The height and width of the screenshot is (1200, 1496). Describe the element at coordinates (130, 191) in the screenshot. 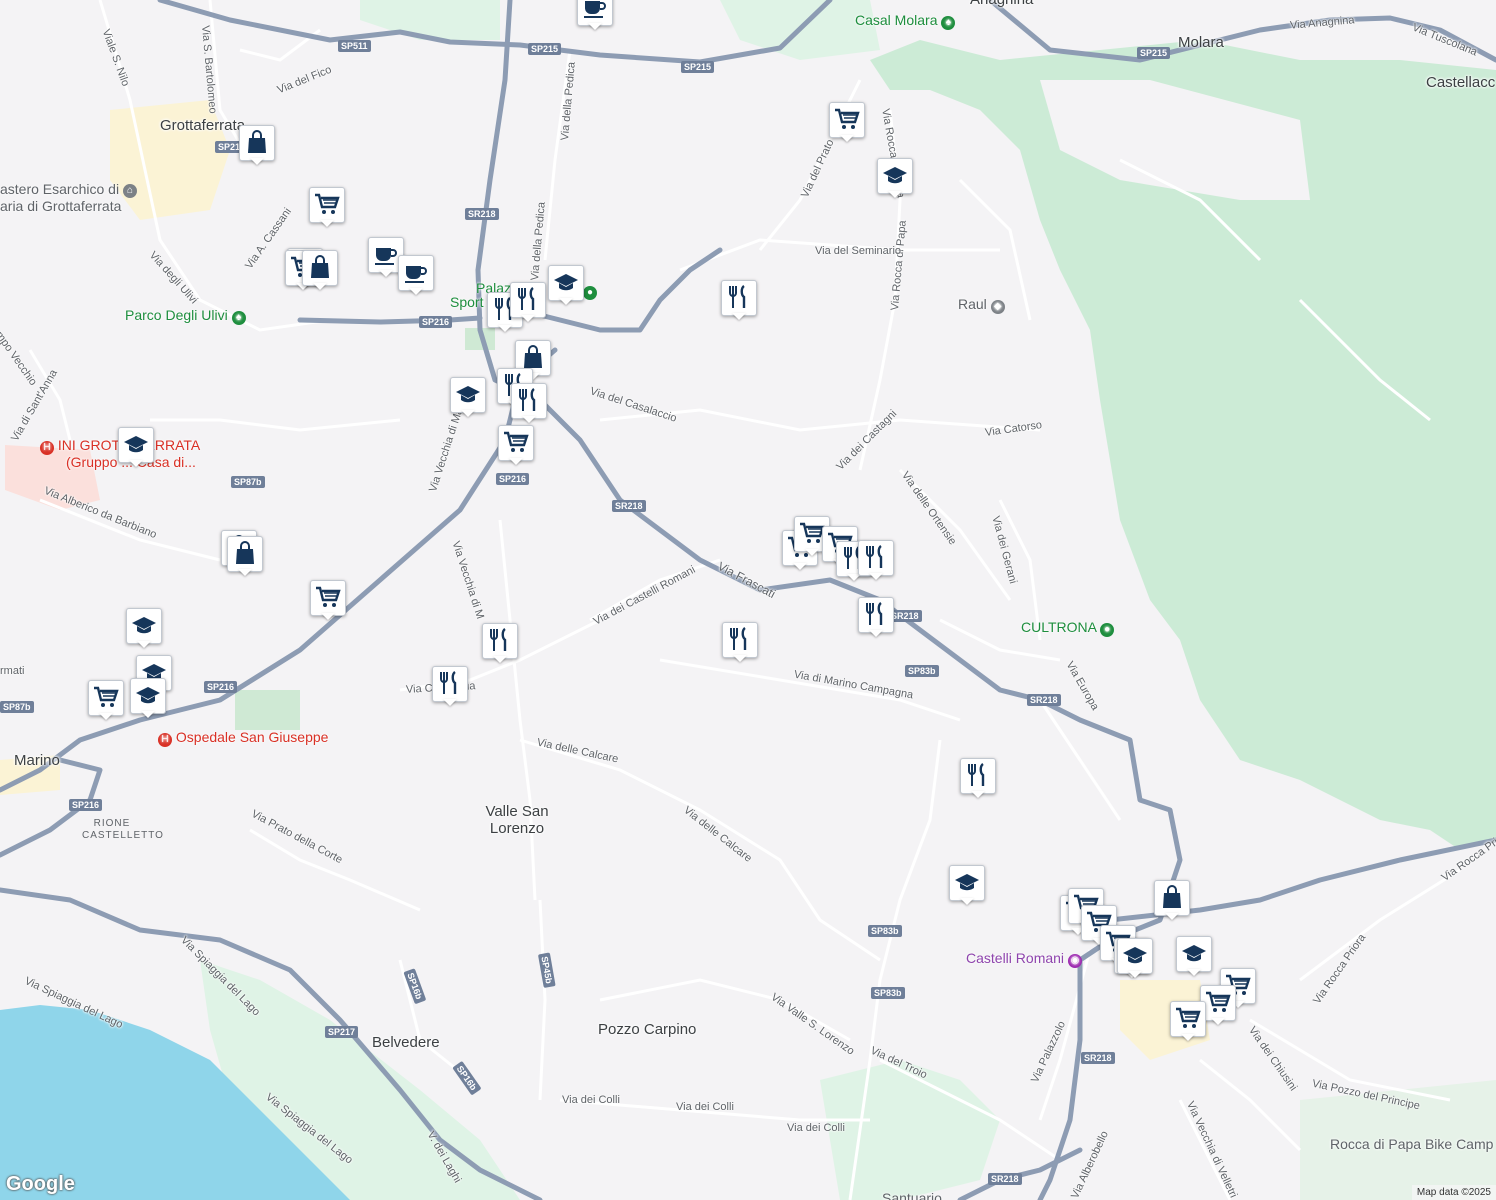

I see `landmark-icon: ⌂` at that location.